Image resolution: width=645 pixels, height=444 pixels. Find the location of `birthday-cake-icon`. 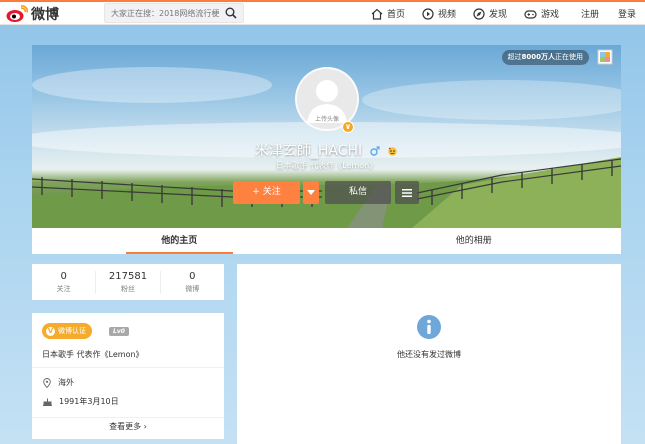

birthday-cake-icon is located at coordinates (47, 402).